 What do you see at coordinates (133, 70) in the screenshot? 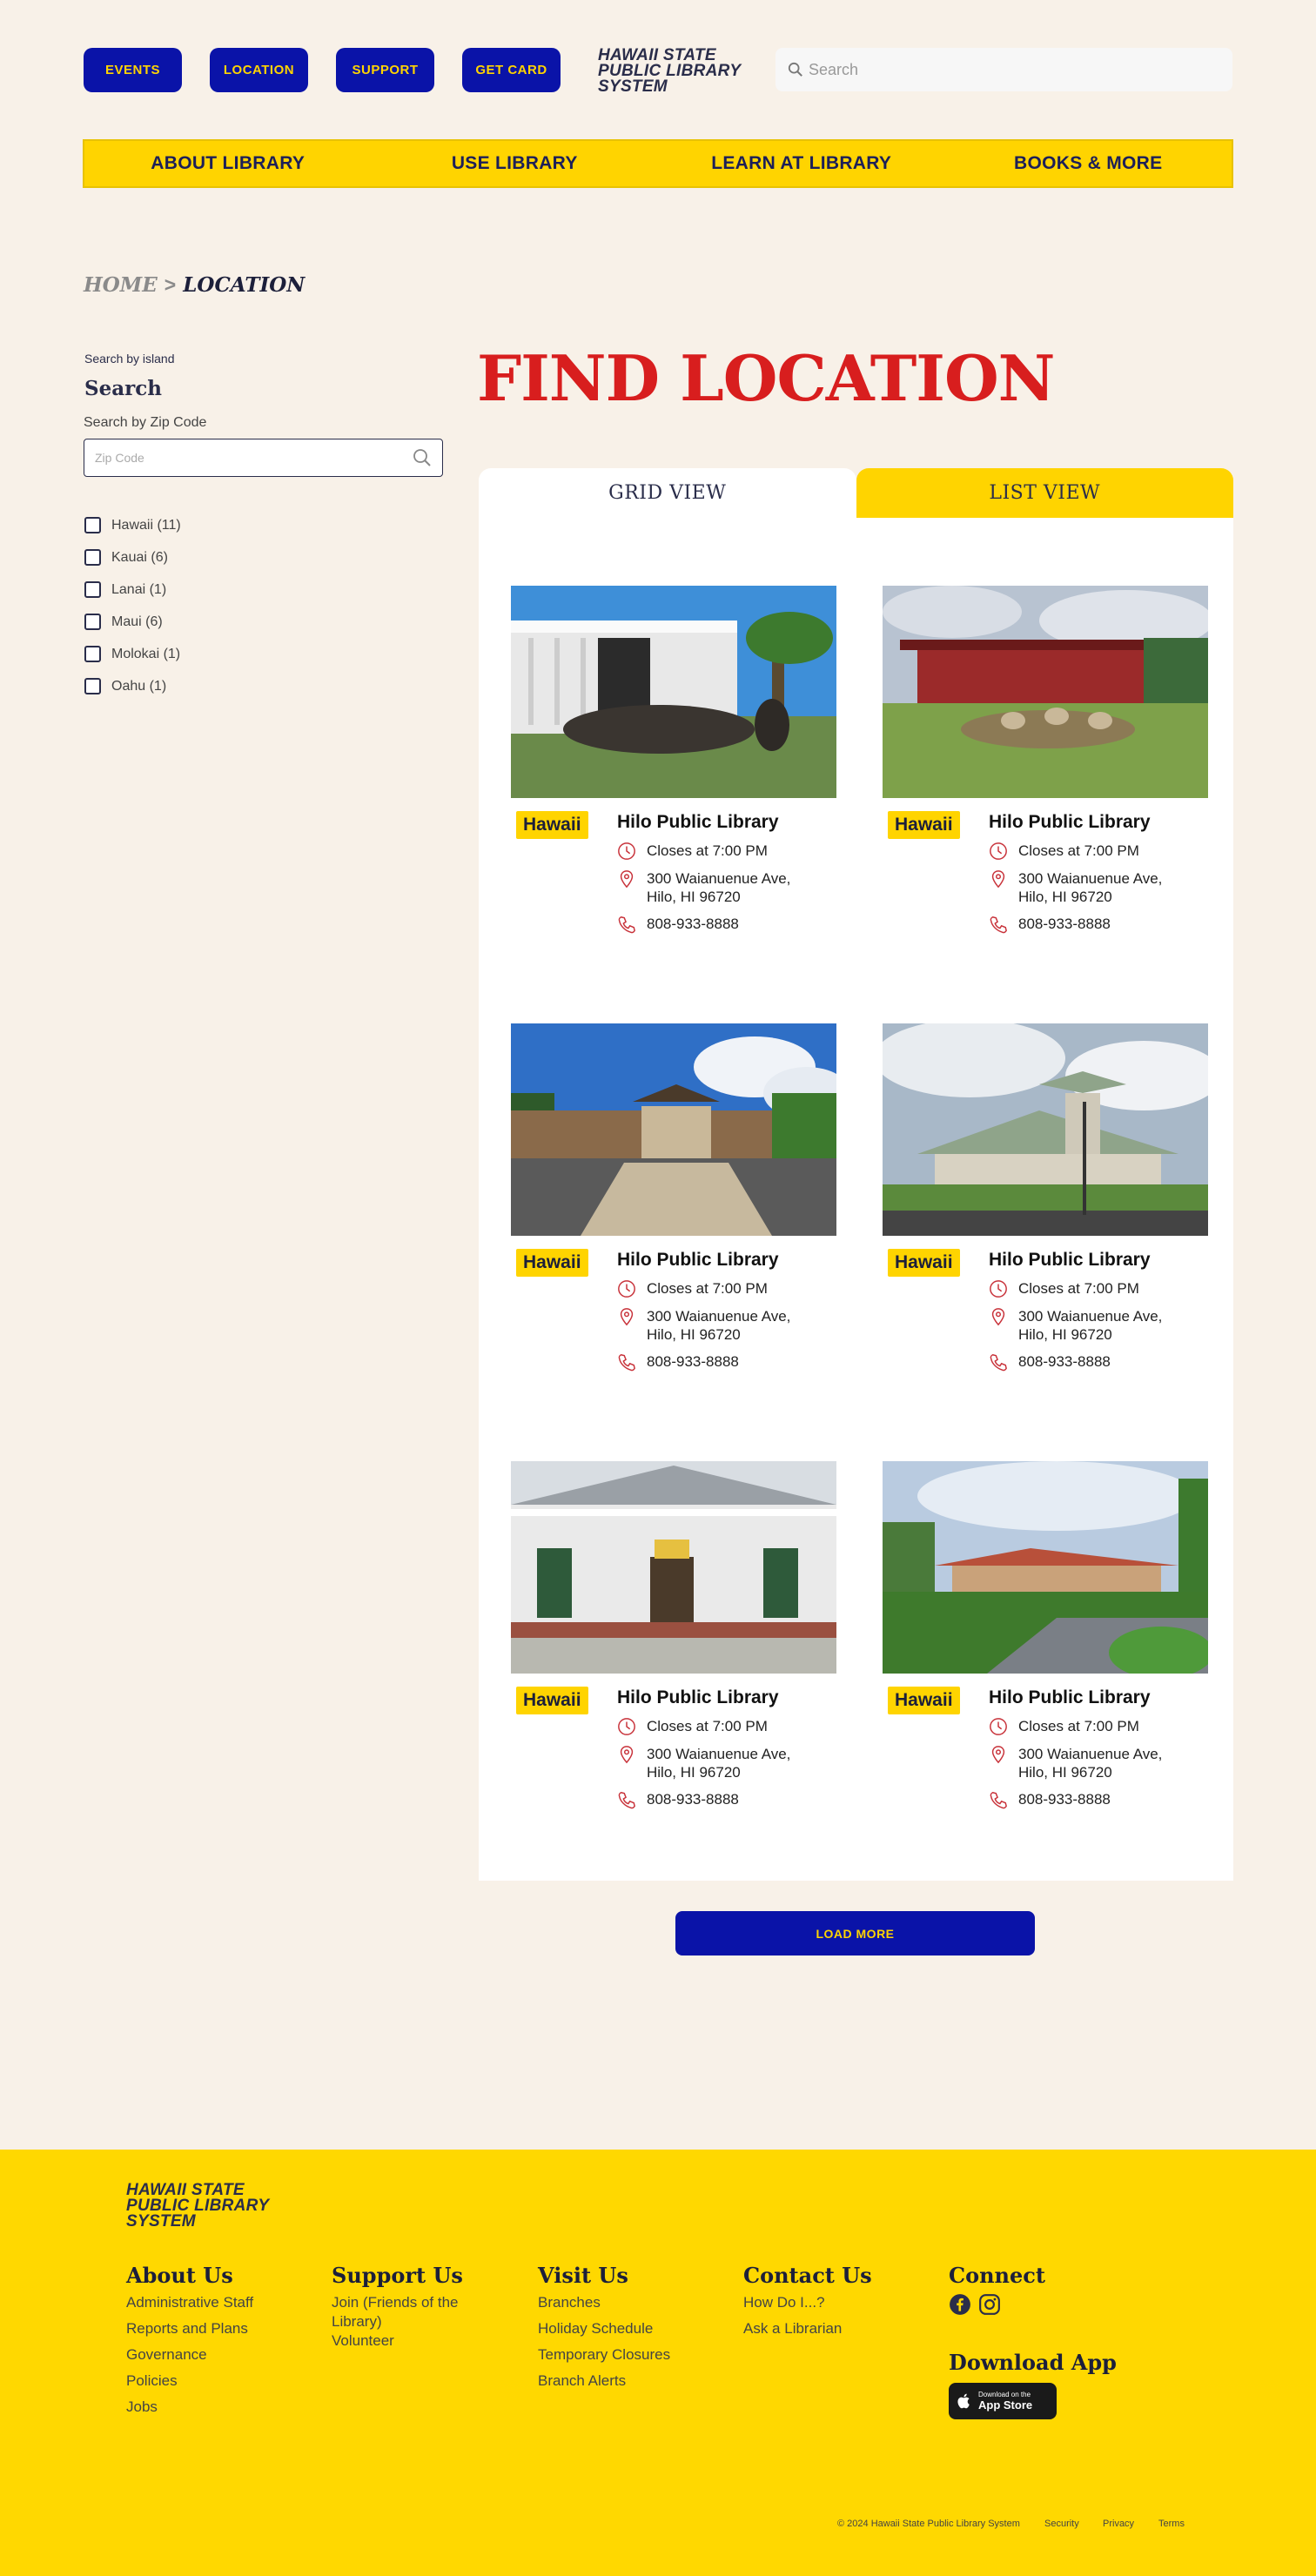
I see `events-button: EVENTS` at bounding box center [133, 70].